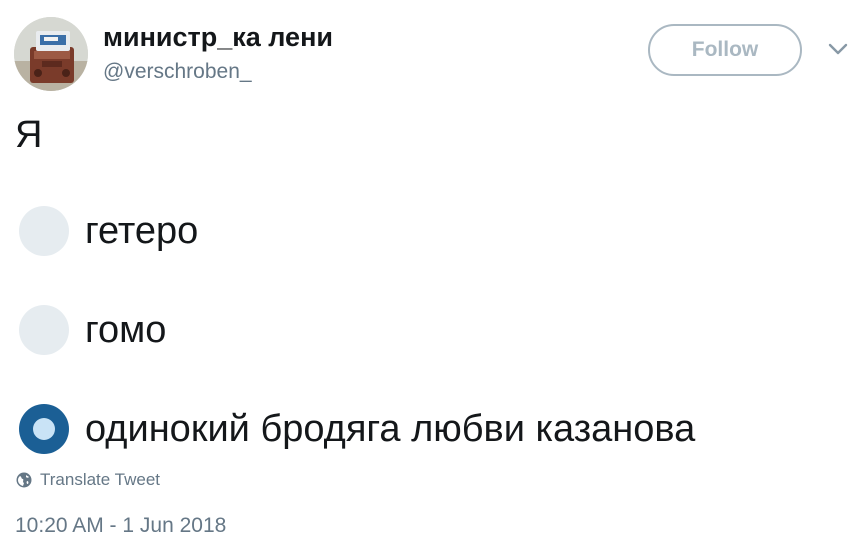 The width and height of the screenshot is (868, 546). I want to click on poll-option-label: одинокий бродяга любви казанова, so click(390, 428).